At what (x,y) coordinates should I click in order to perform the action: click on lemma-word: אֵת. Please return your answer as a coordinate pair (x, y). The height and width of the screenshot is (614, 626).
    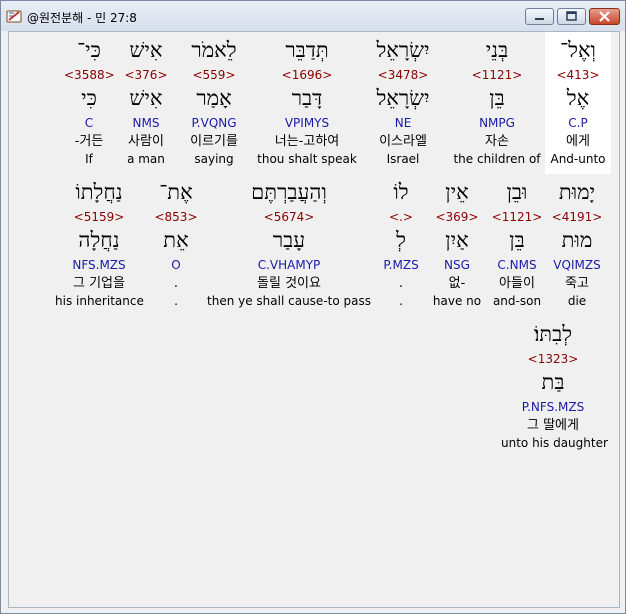
    Looking at the image, I should click on (176, 240).